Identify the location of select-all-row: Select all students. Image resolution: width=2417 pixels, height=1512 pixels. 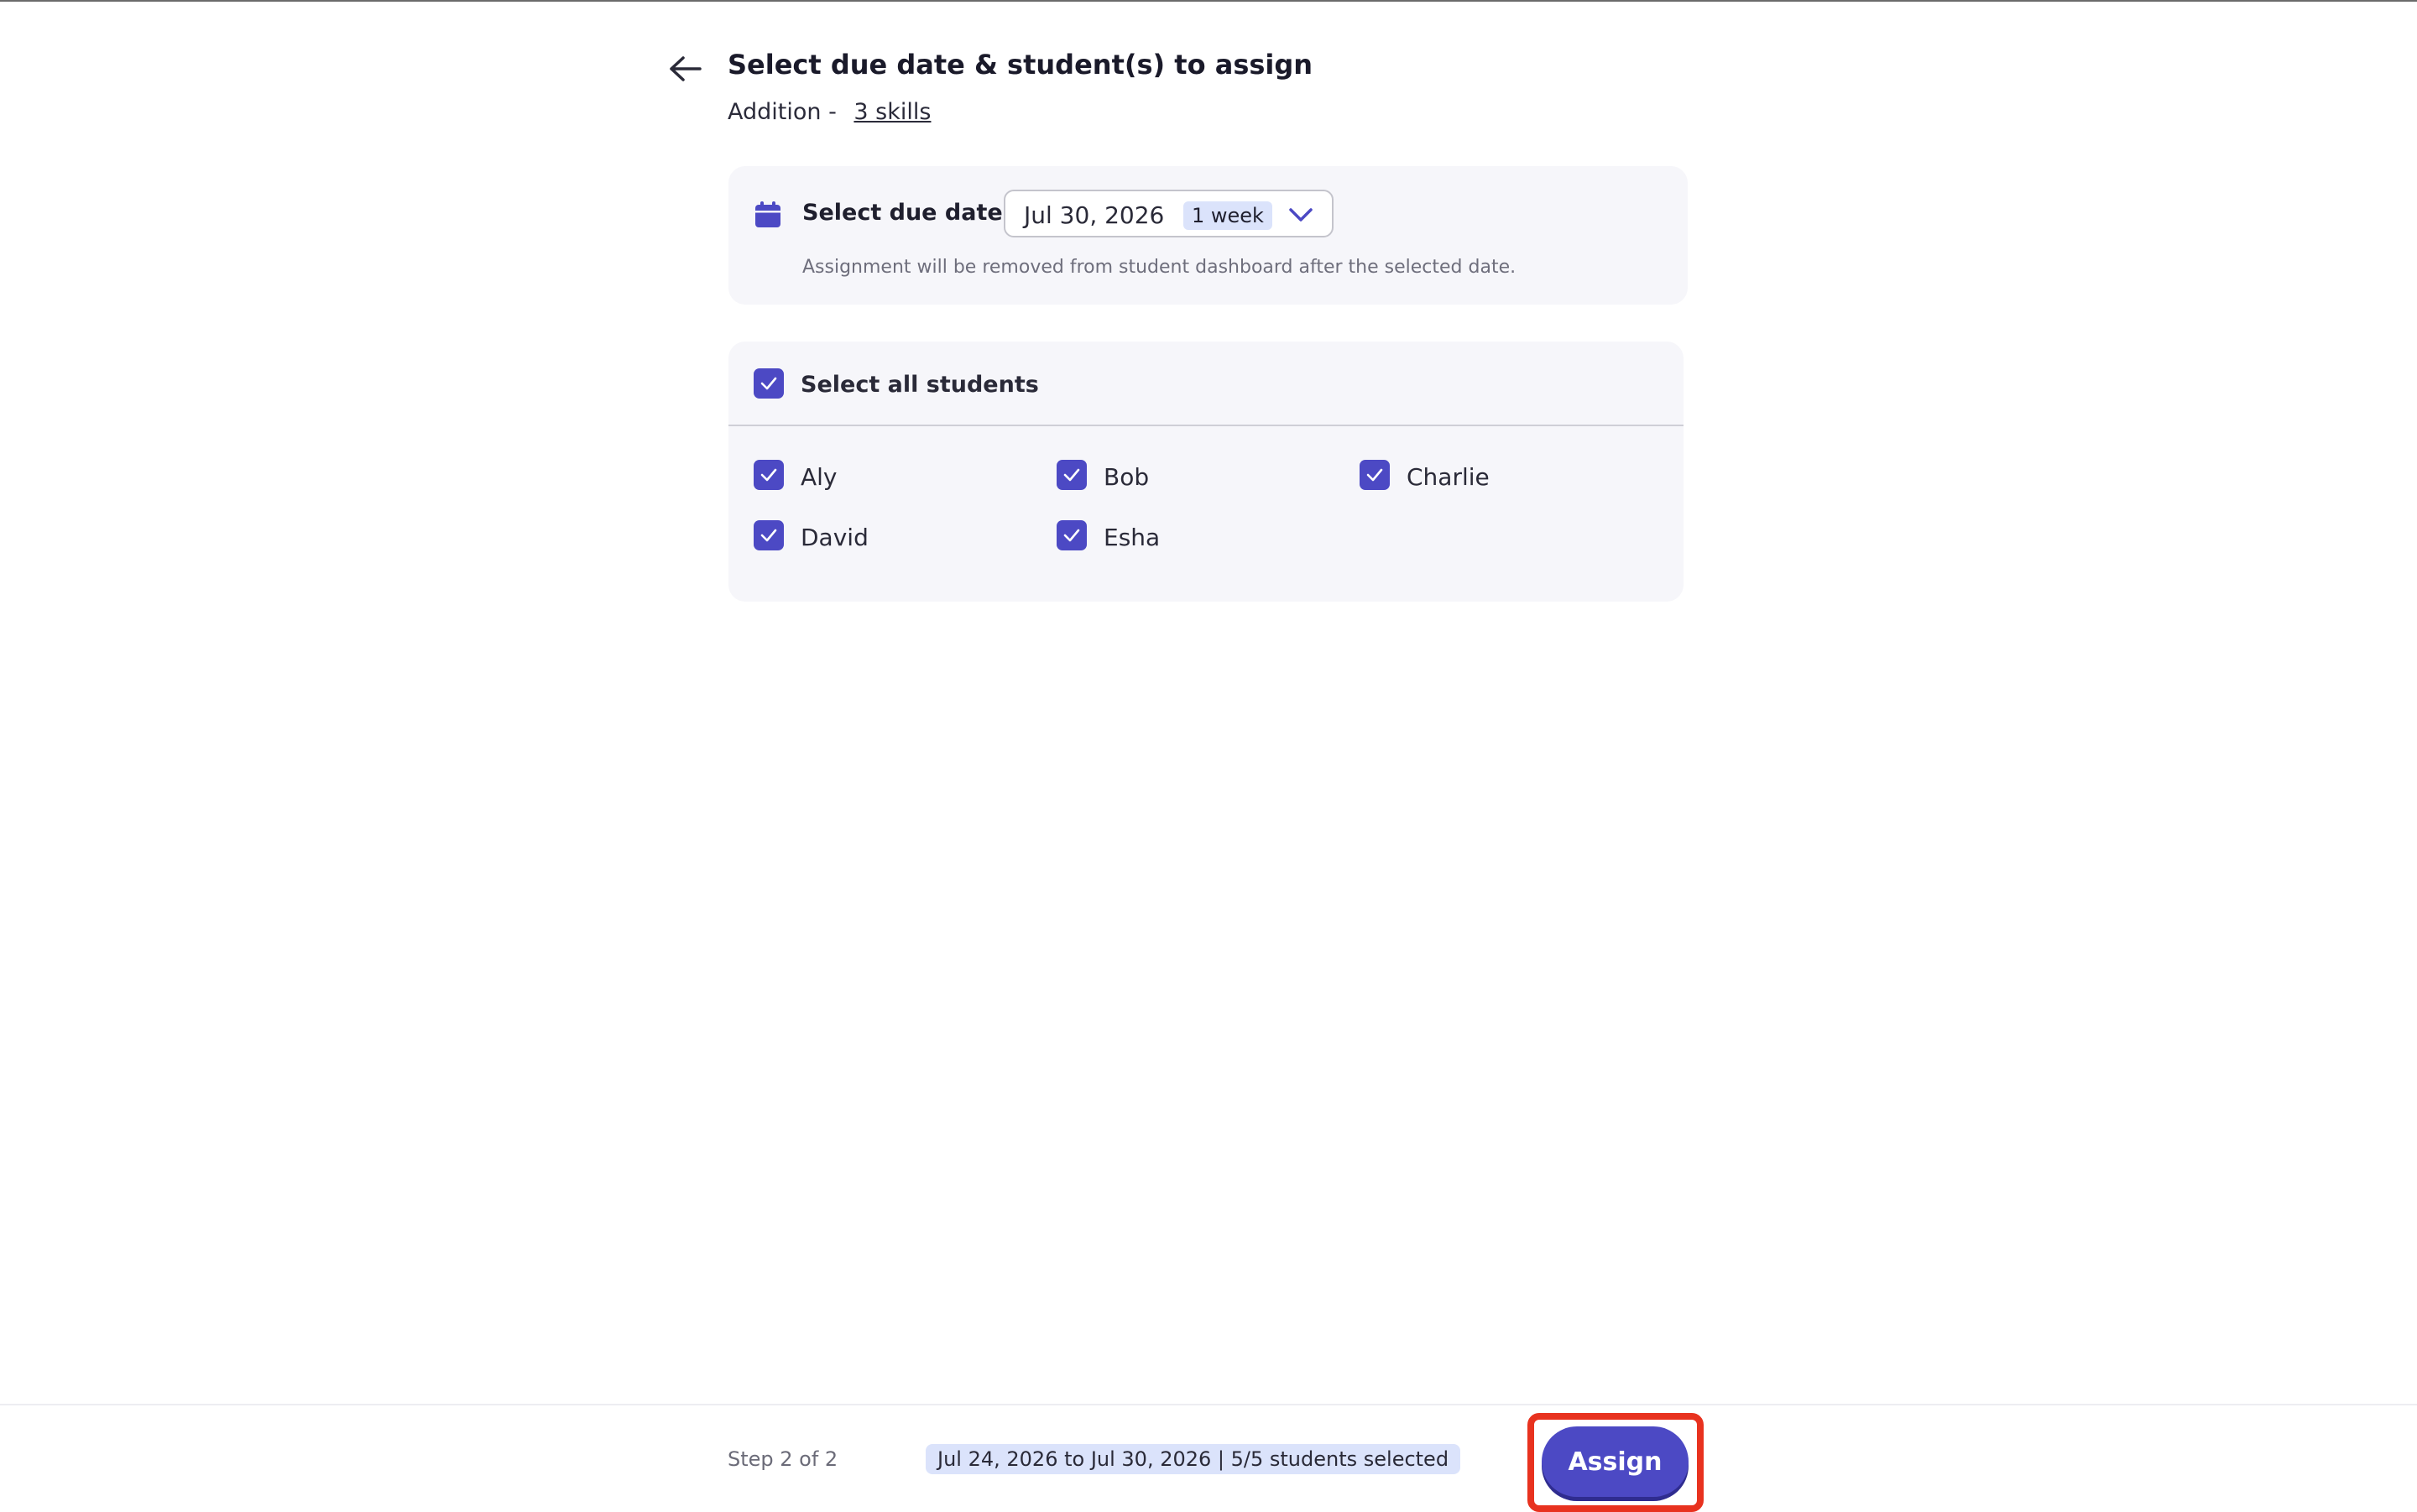
(1206, 384).